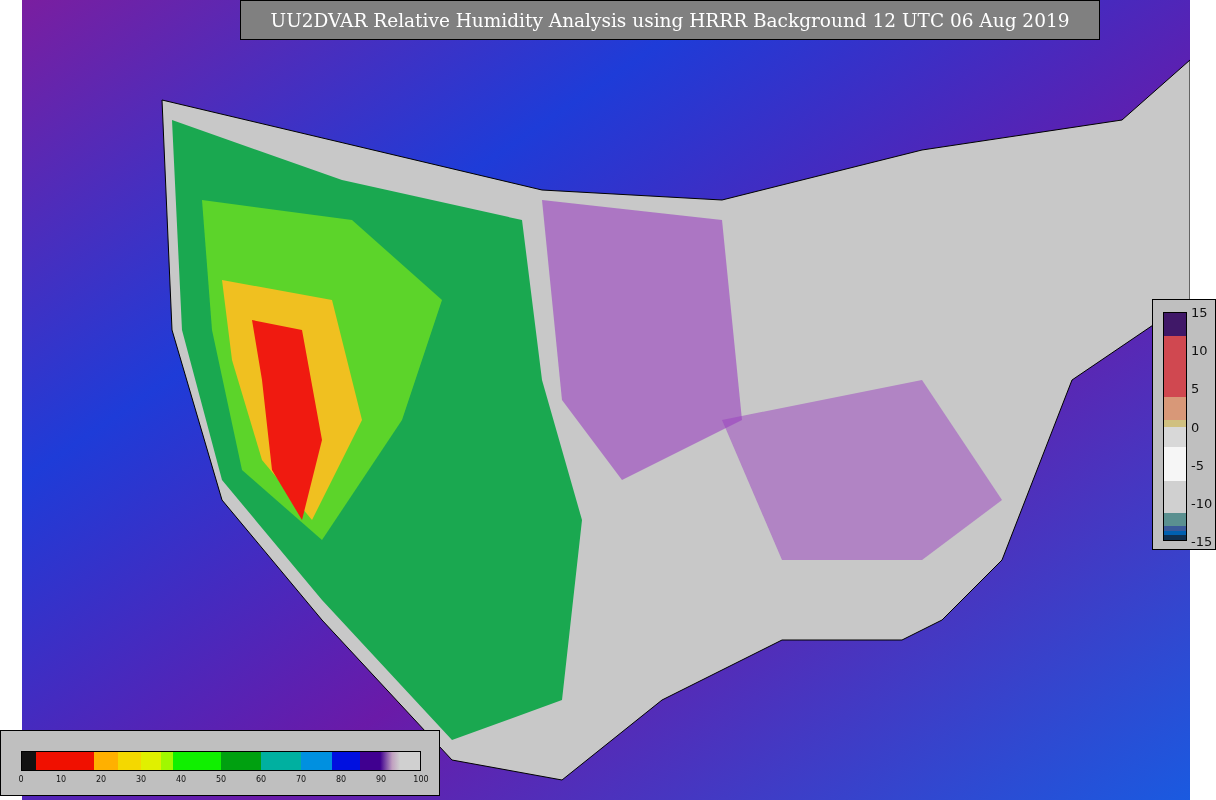 The width and height of the screenshot is (1216, 800). What do you see at coordinates (301, 779) in the screenshot?
I see `tick-label: 70` at bounding box center [301, 779].